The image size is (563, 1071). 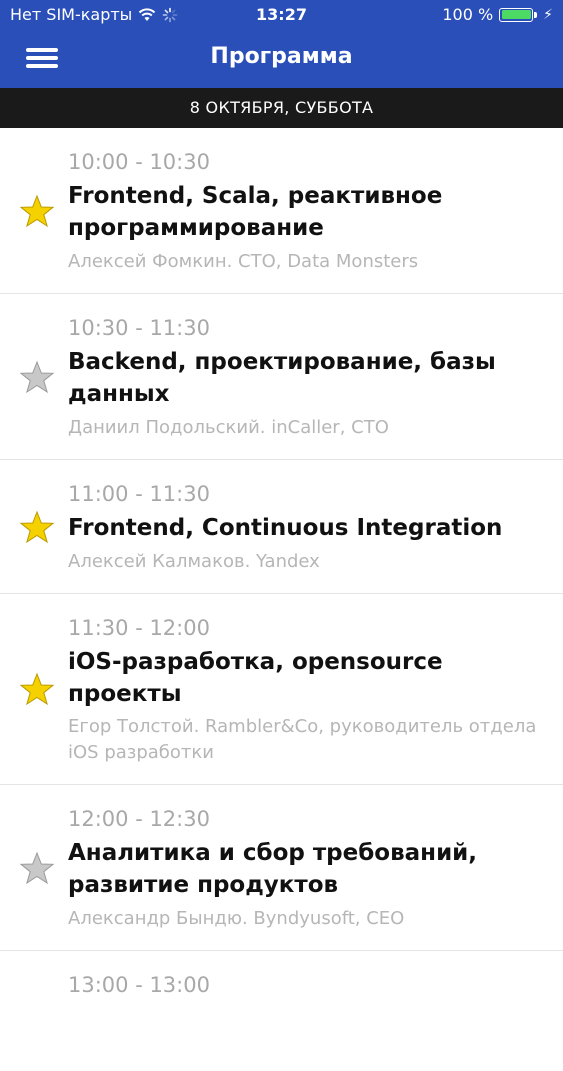 I want to click on status-bar: Нет SIM-карты 13:27 100 % ⚡, so click(x=281, y=15).